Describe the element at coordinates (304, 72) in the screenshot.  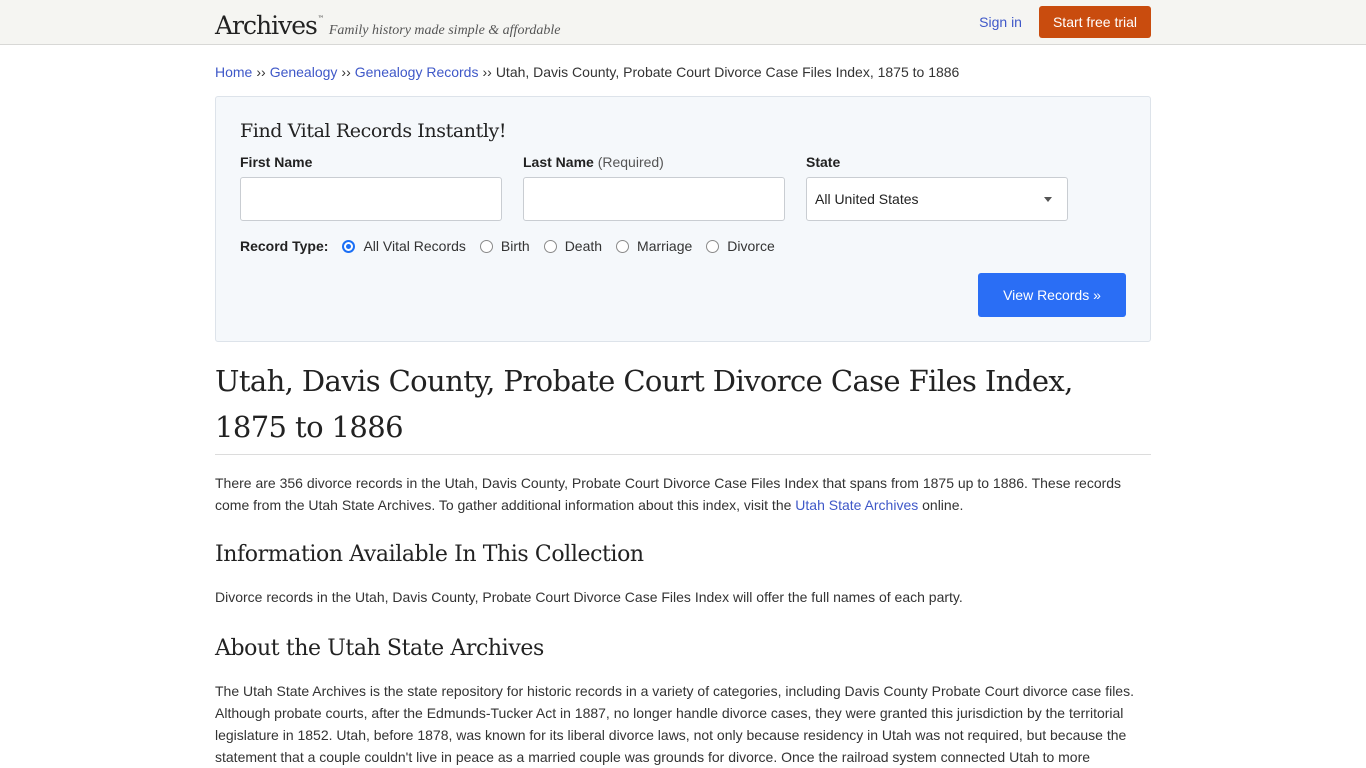
I see `breadcrumb-genealogy: Genealogy` at that location.